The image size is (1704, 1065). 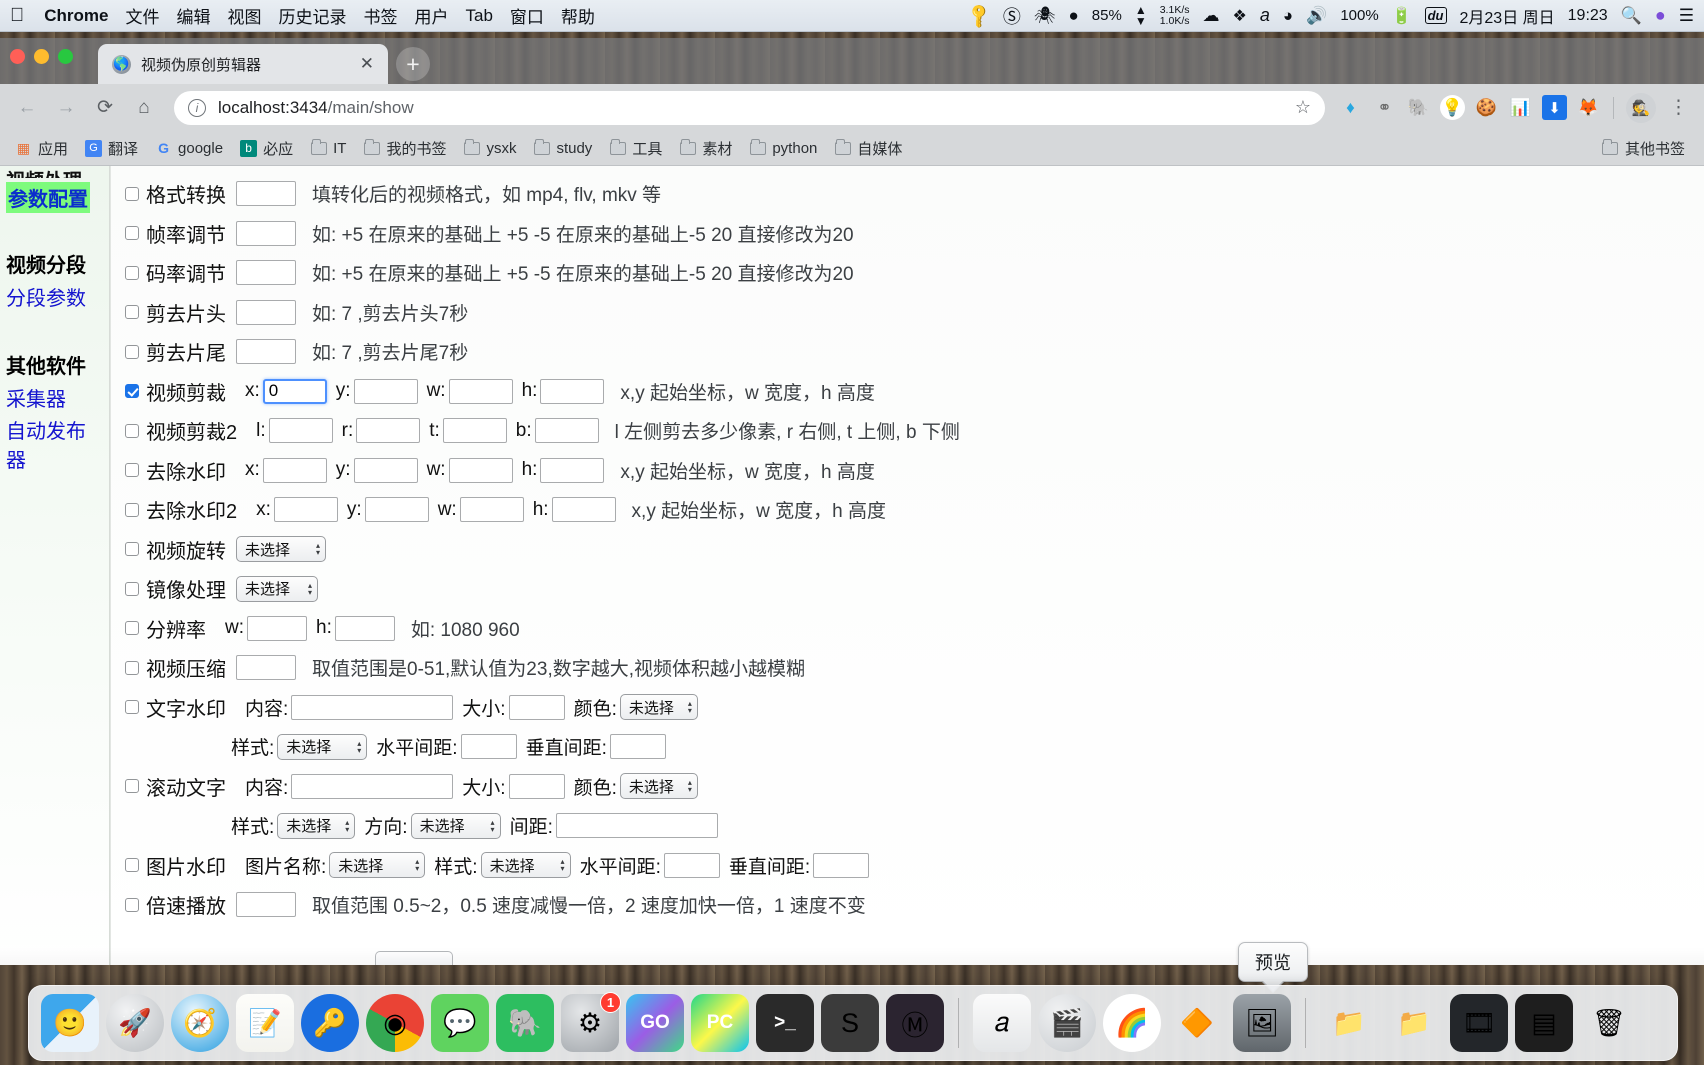 I want to click on menu-item-file: 文件, so click(x=142, y=15).